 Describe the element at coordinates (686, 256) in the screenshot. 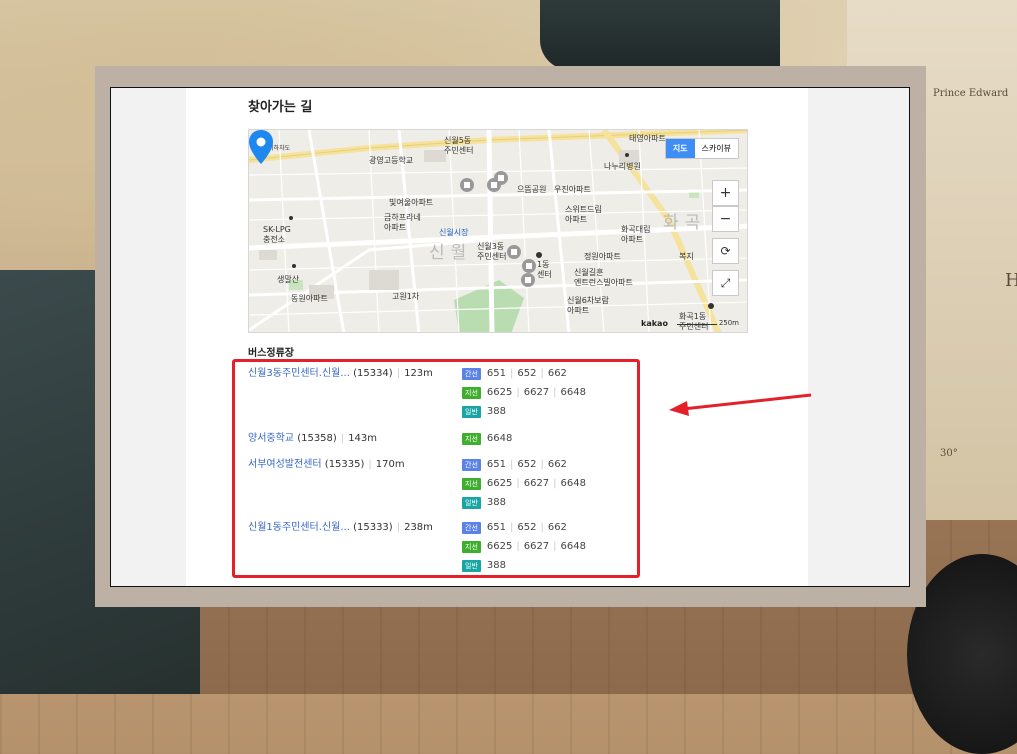

I see `map-label: 복지` at that location.